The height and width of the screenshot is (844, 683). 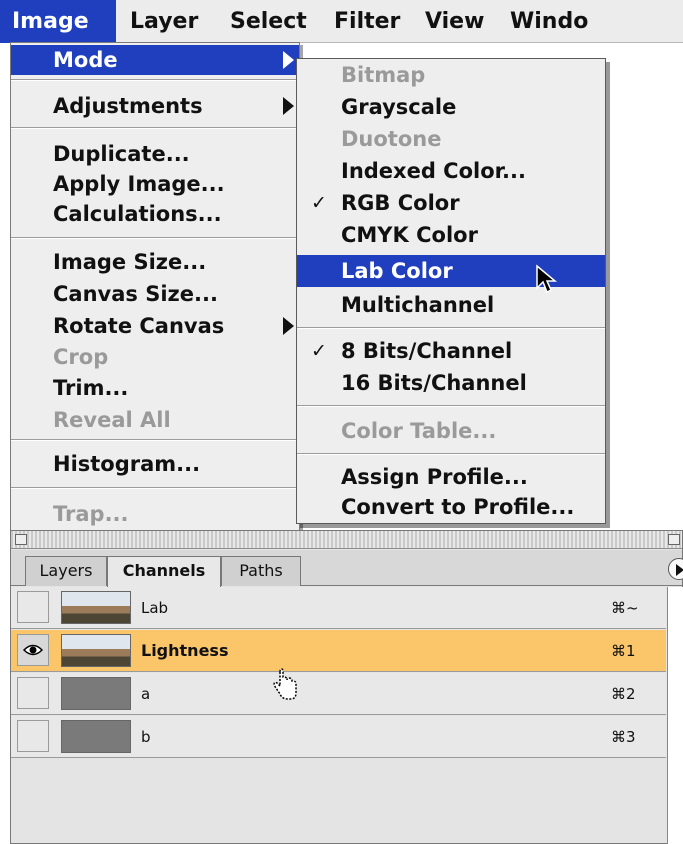 What do you see at coordinates (21, 539) in the screenshot?
I see `close-box-icon` at bounding box center [21, 539].